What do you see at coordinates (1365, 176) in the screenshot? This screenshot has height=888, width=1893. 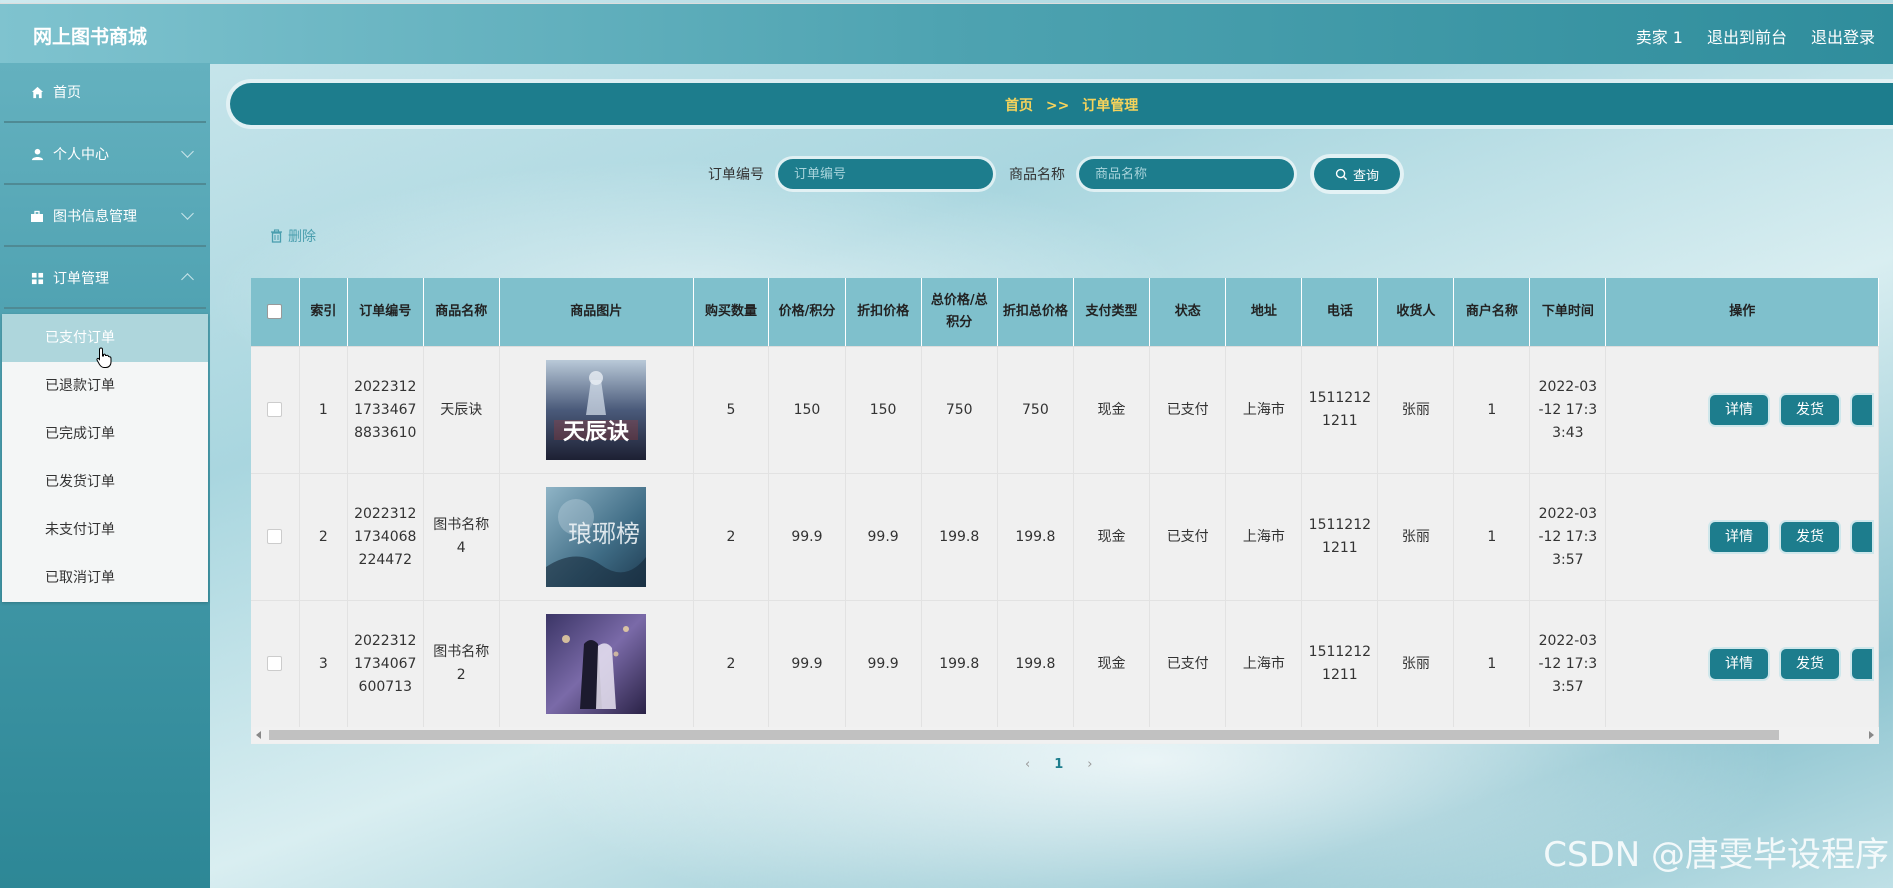 I see `query-button-label: 查询` at bounding box center [1365, 176].